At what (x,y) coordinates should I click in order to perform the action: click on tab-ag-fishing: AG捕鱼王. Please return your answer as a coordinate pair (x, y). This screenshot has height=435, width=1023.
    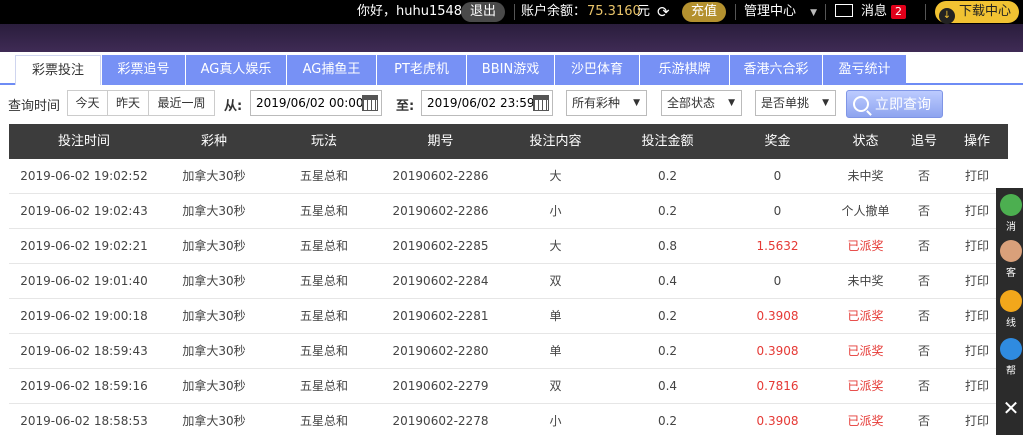
    Looking at the image, I should click on (331, 70).